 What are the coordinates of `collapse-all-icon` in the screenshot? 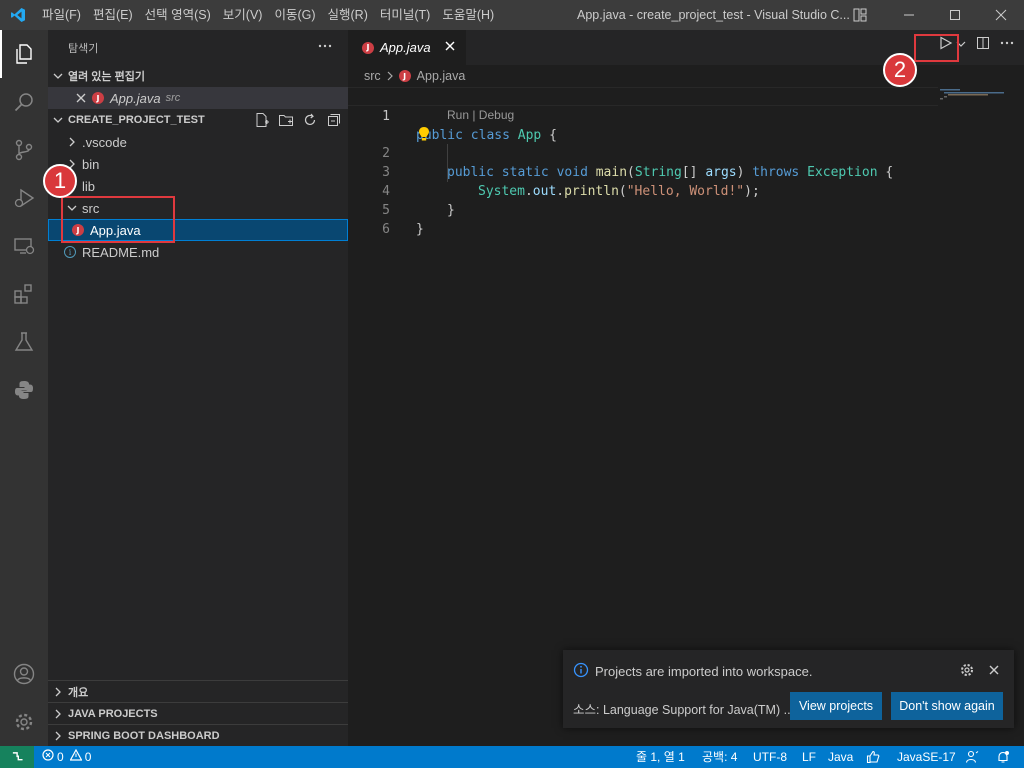 It's located at (334, 121).